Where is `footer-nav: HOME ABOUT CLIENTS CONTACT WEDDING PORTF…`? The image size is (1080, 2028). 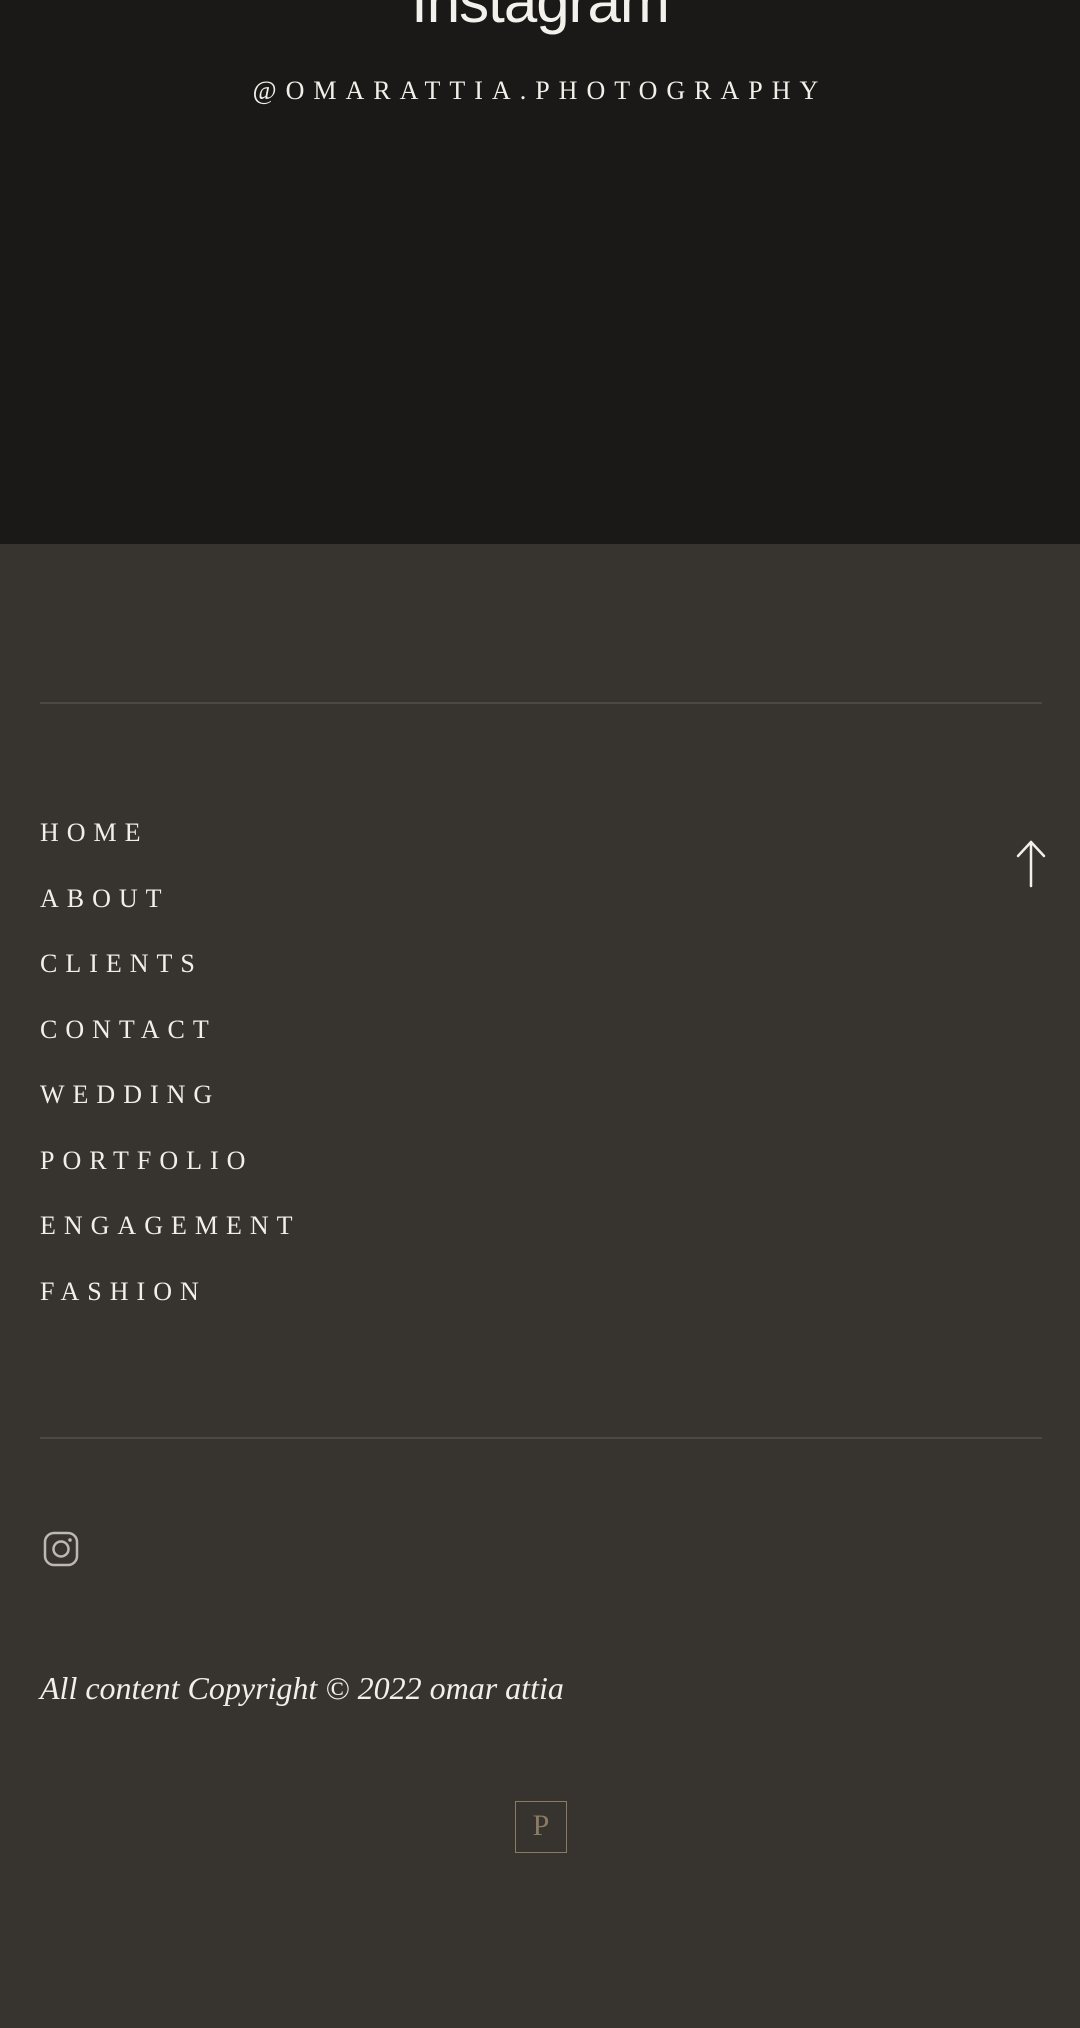 footer-nav: HOME ABOUT CLIENTS CONTACT WEDDING PORTF… is located at coordinates (170, 1082).